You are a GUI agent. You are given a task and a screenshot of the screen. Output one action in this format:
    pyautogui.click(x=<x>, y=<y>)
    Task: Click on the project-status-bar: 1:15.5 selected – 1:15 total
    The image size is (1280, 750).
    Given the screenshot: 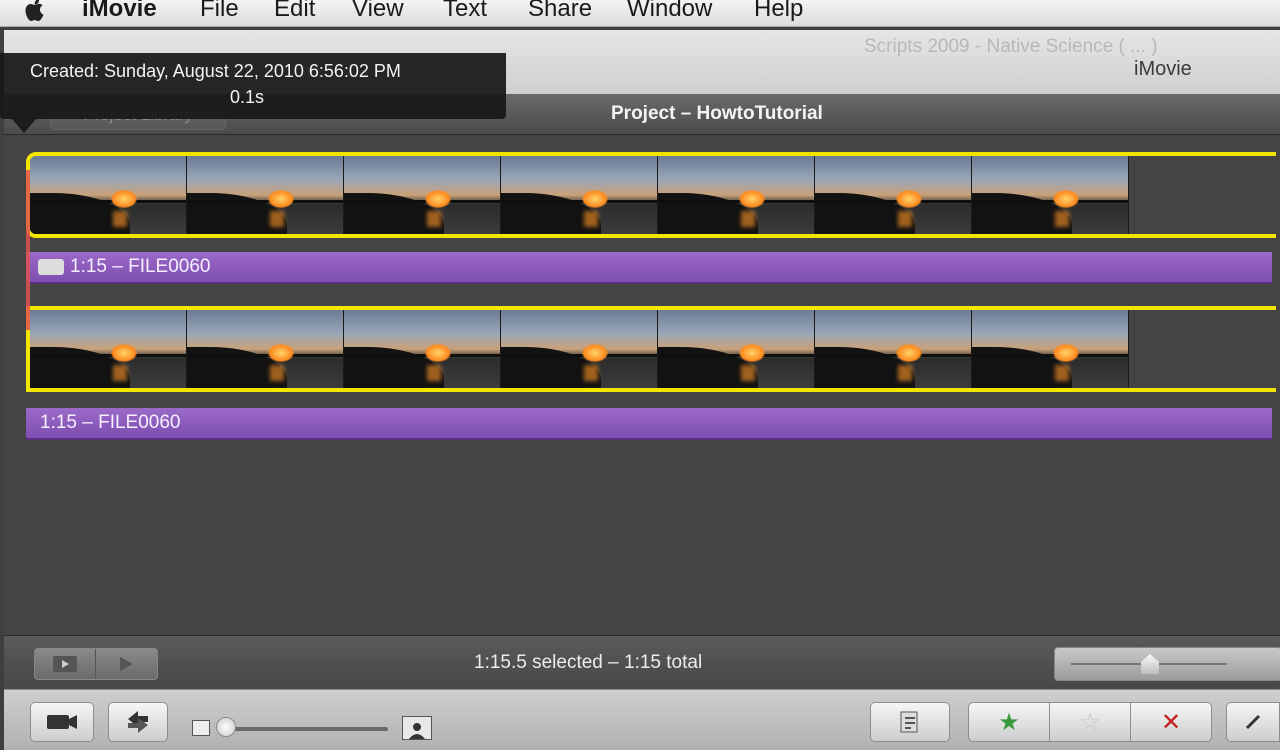 What is the action you would take?
    pyautogui.click(x=642, y=662)
    